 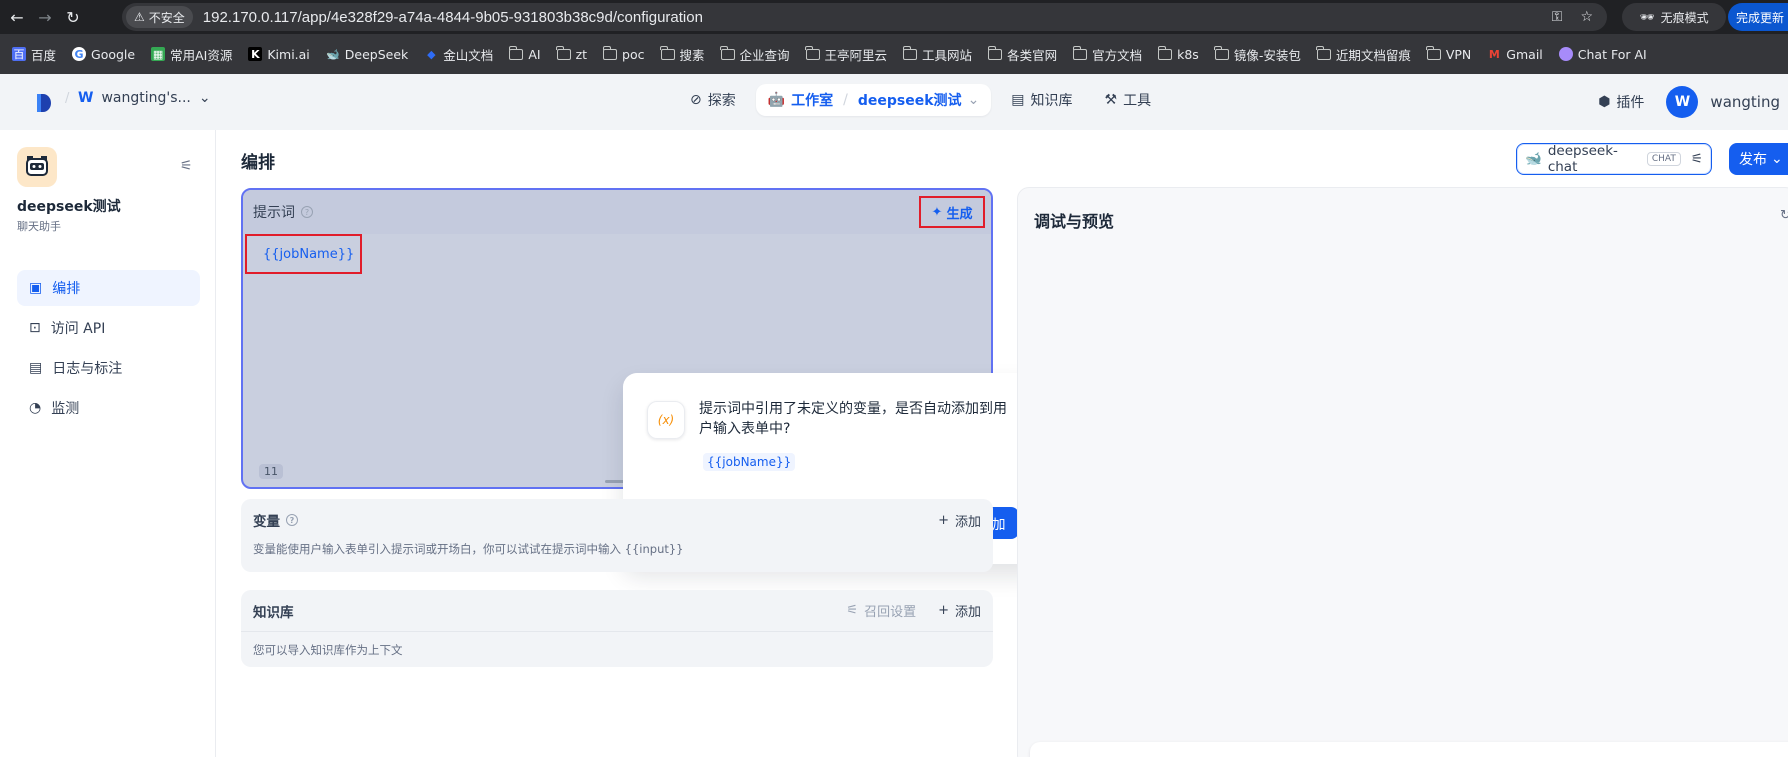 I want to click on workspace-initial: W, so click(x=86, y=98).